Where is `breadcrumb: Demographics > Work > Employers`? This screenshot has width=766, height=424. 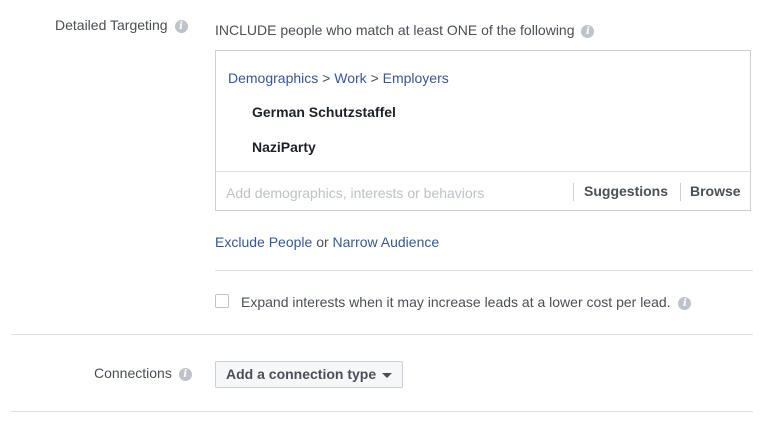 breadcrumb: Demographics > Work > Employers is located at coordinates (338, 78).